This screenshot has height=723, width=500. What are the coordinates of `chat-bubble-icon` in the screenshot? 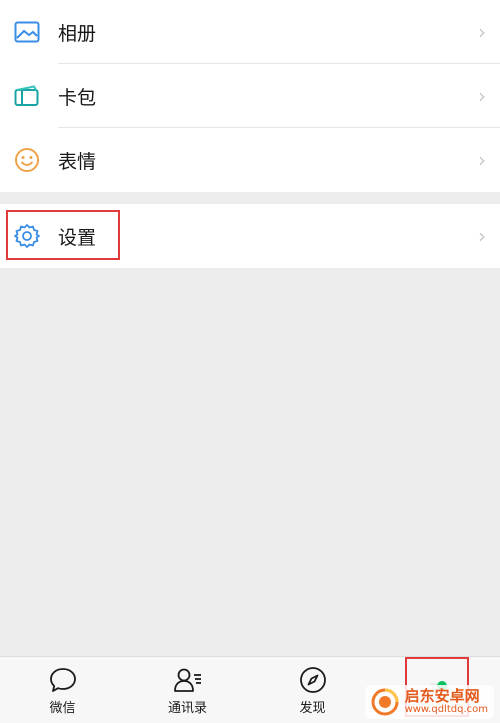 It's located at (63, 680).